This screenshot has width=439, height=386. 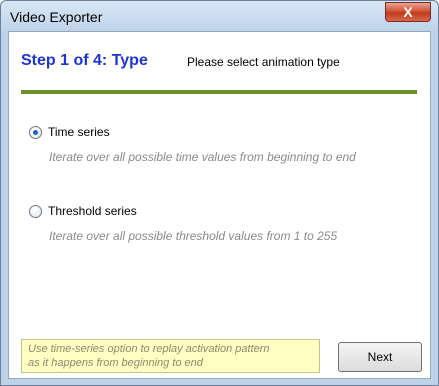 What do you see at coordinates (219, 16) in the screenshot?
I see `title-bar: Video Exporter X` at bounding box center [219, 16].